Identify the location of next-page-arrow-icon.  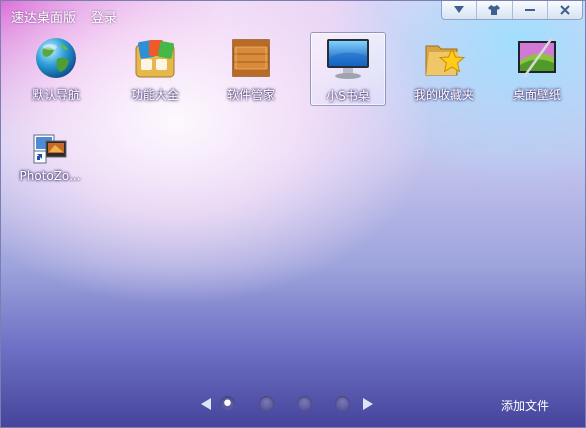
(368, 404).